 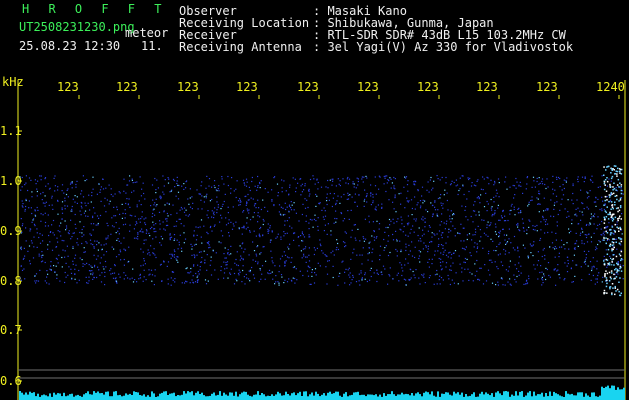 What do you see at coordinates (349, 97) in the screenshot?
I see `time-ticks` at bounding box center [349, 97].